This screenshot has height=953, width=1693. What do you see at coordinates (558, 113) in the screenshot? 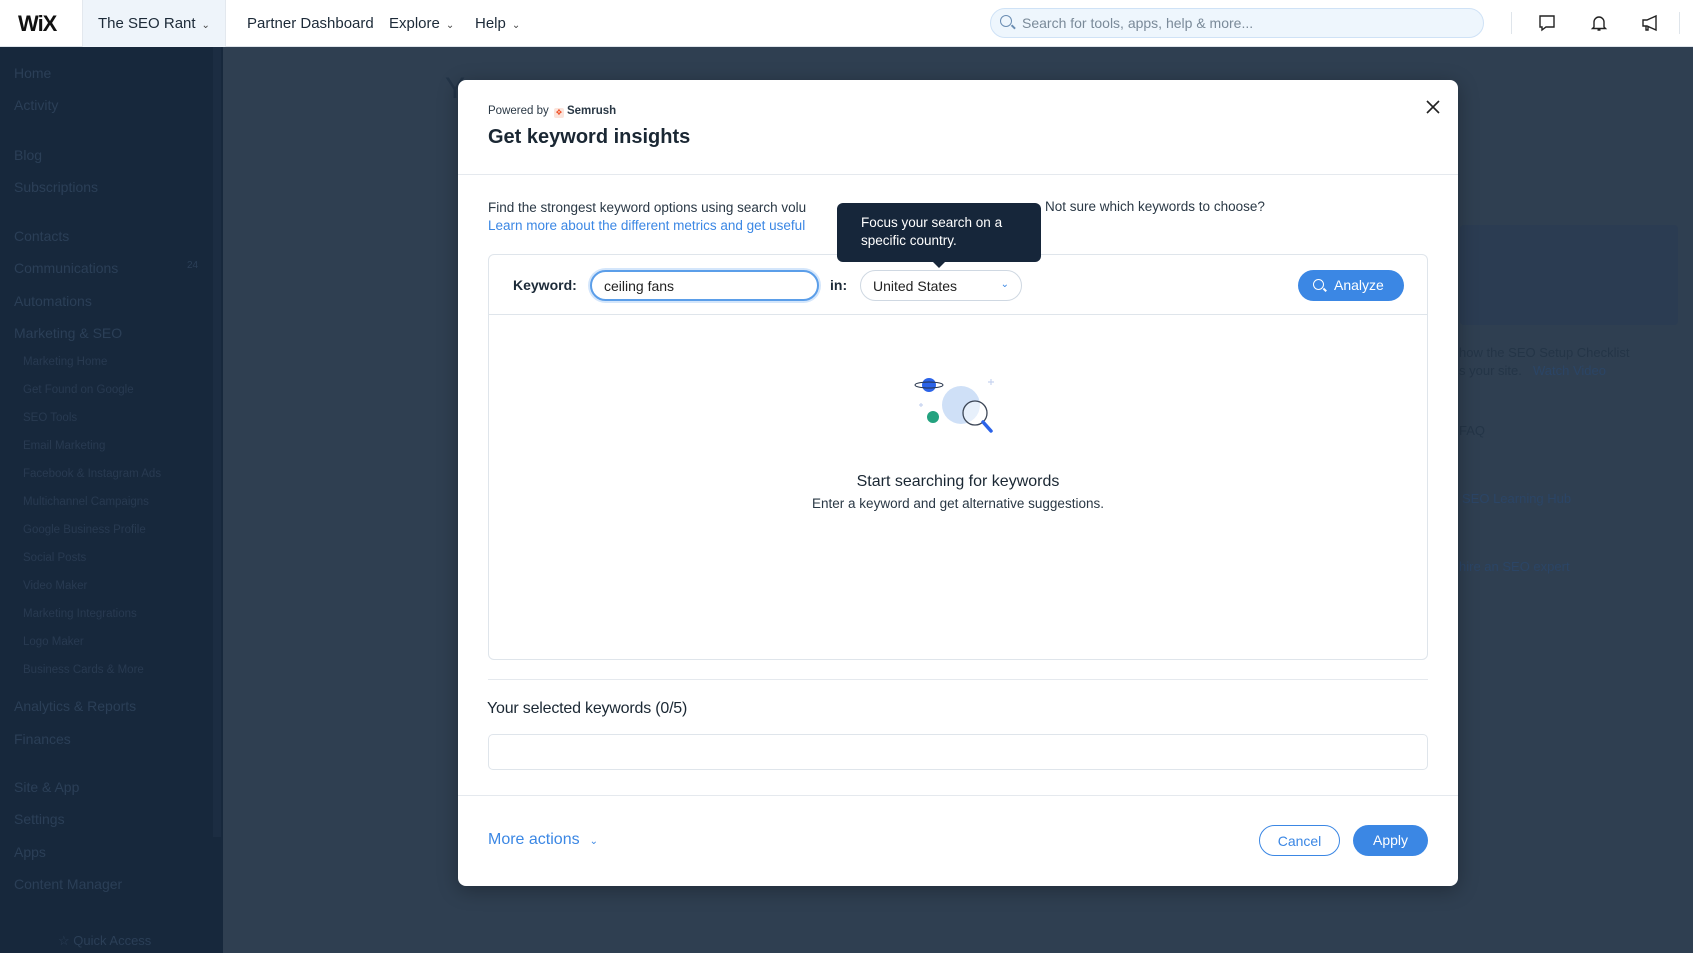
I see `semrush-logo-icon: ❖` at bounding box center [558, 113].